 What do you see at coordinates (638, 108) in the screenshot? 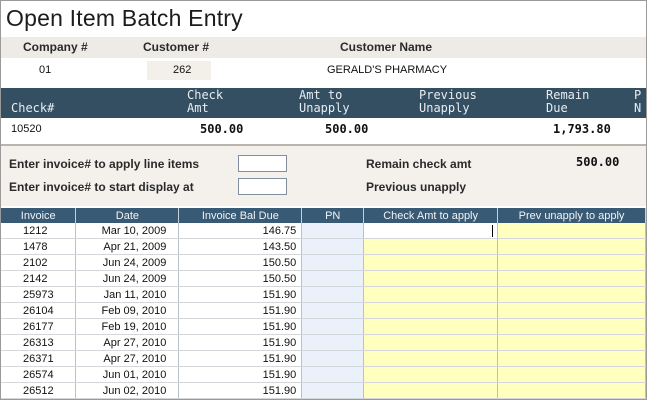
I see `col-pn-line2: N` at bounding box center [638, 108].